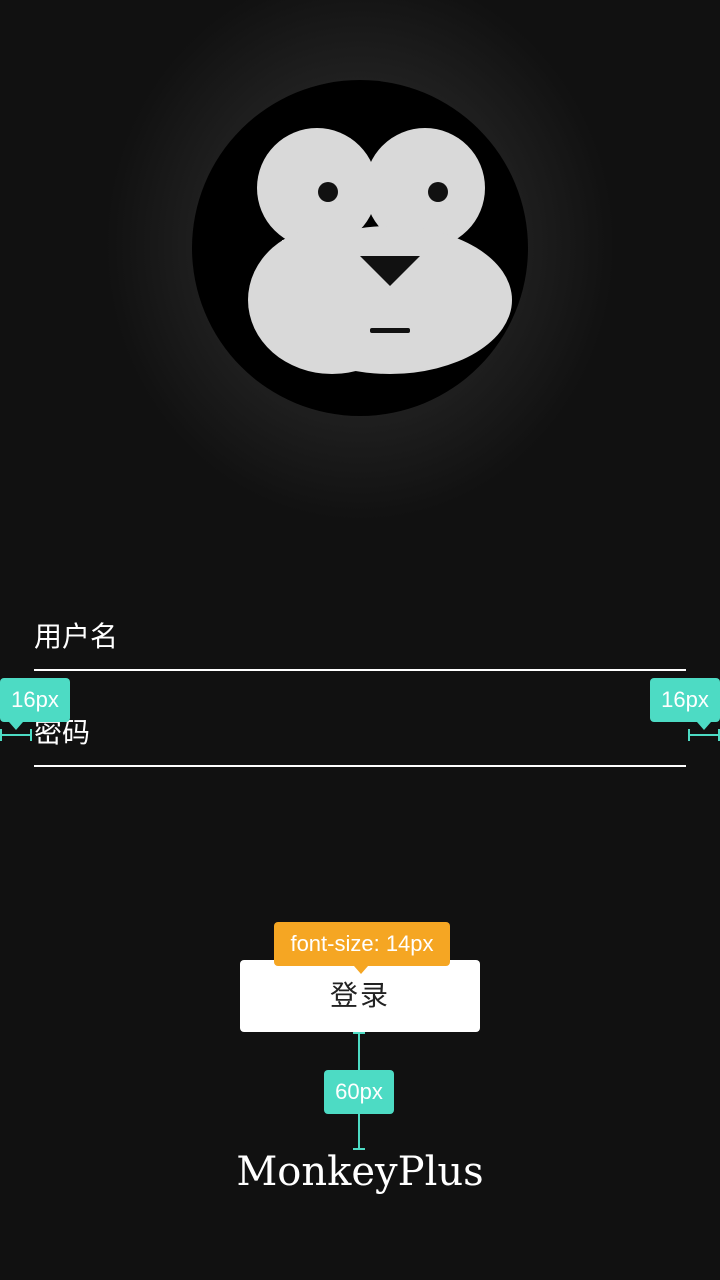 This screenshot has height=1280, width=720. Describe the element at coordinates (360, 248) in the screenshot. I see `monkey-logo-icon` at that location.